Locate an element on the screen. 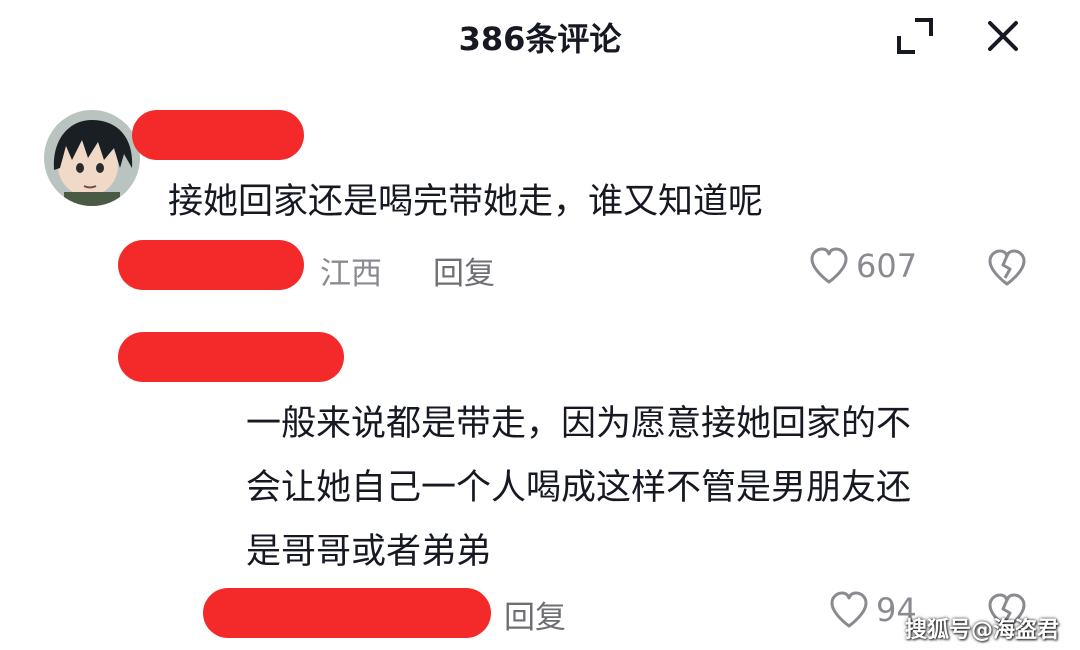 The height and width of the screenshot is (650, 1080). dislike-button is located at coordinates (1007, 268).